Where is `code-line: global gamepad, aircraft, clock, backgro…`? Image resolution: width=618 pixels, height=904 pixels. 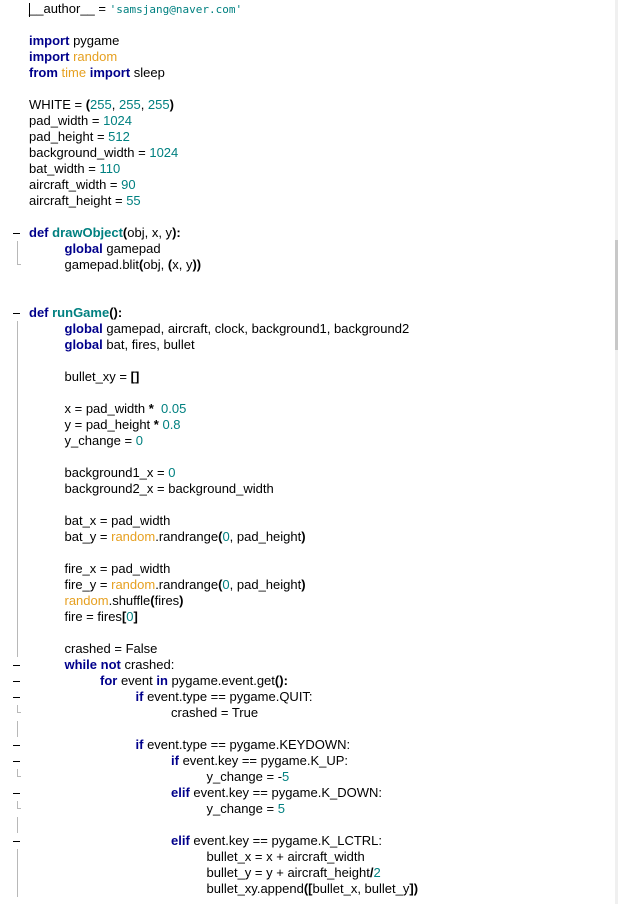 code-line: global gamepad, aircraft, clock, backgro… is located at coordinates (309, 329).